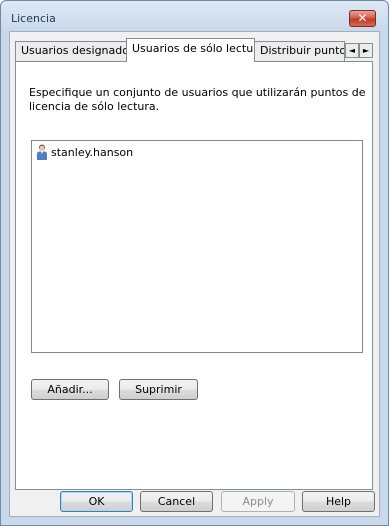  I want to click on help-button: Help, so click(338, 501).